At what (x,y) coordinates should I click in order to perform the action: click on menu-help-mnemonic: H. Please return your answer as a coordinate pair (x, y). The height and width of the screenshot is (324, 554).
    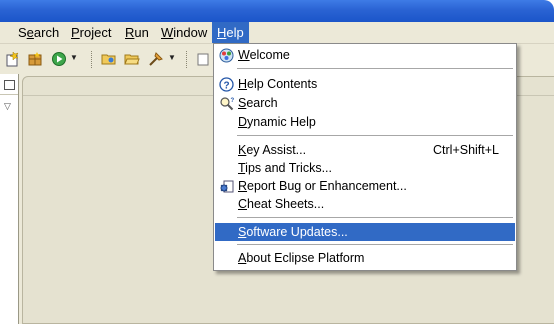
    Looking at the image, I should click on (222, 32).